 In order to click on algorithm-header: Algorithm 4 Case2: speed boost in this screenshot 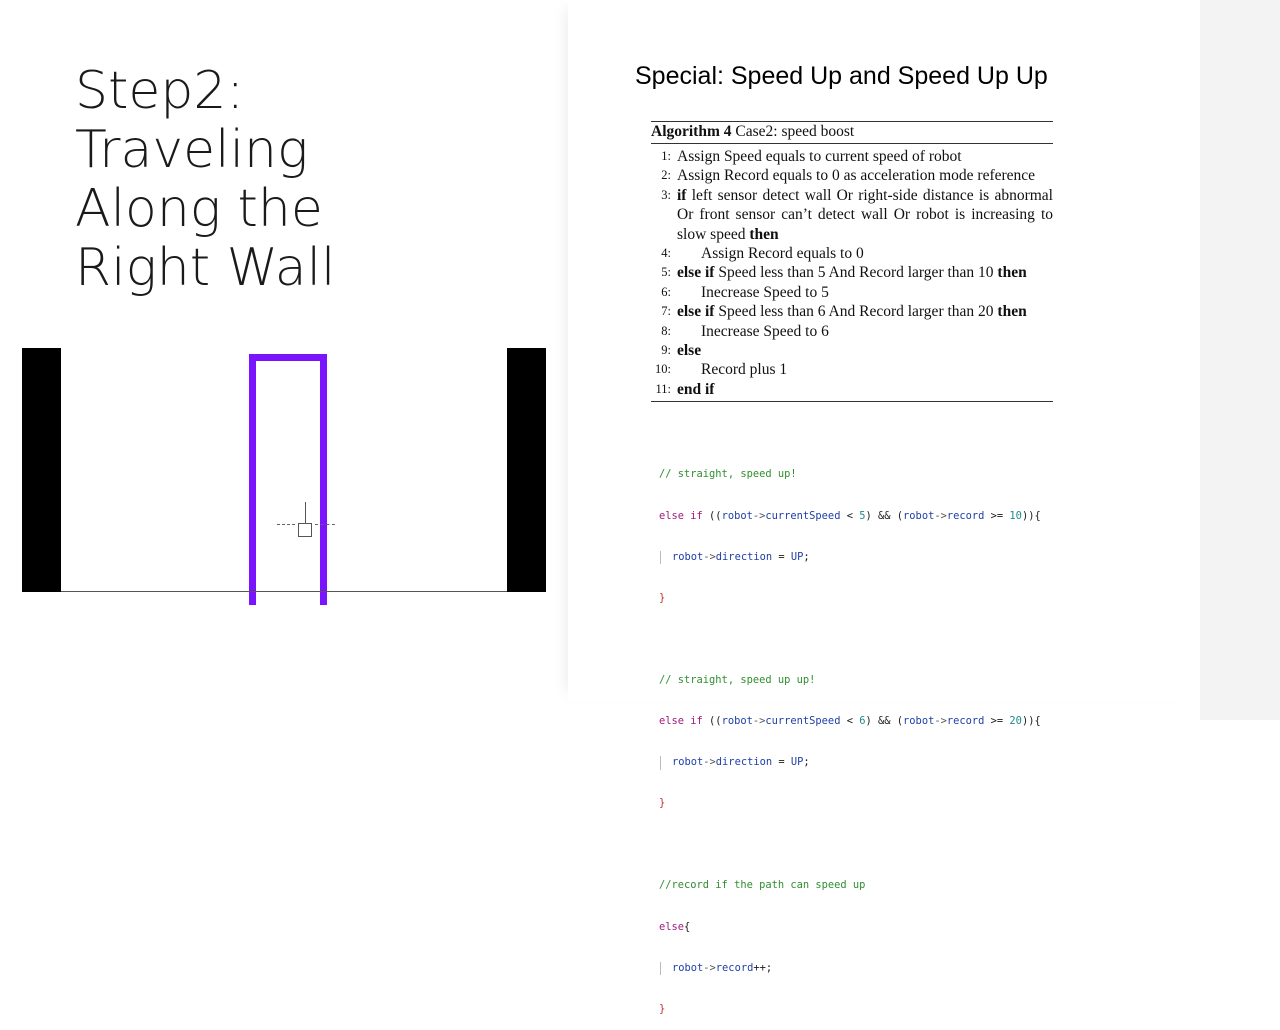, I will do `click(852, 132)`.